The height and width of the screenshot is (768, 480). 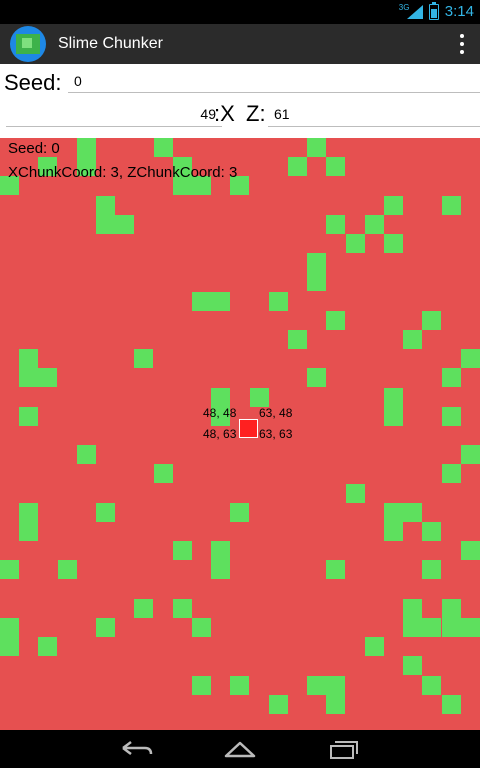 I want to click on home-icon, so click(x=240, y=749).